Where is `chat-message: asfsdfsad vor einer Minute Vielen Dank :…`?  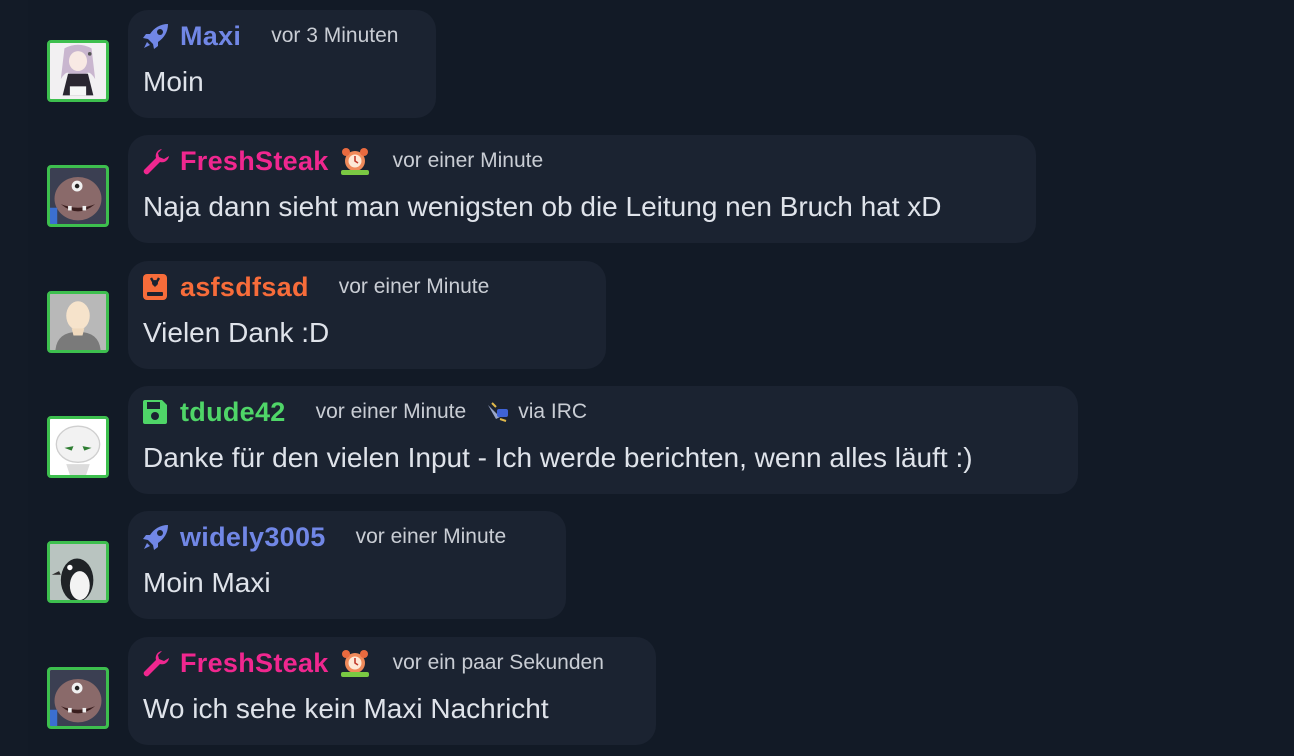 chat-message: asfsdfsad vor einer Minute Vielen Dank :… is located at coordinates (323, 310).